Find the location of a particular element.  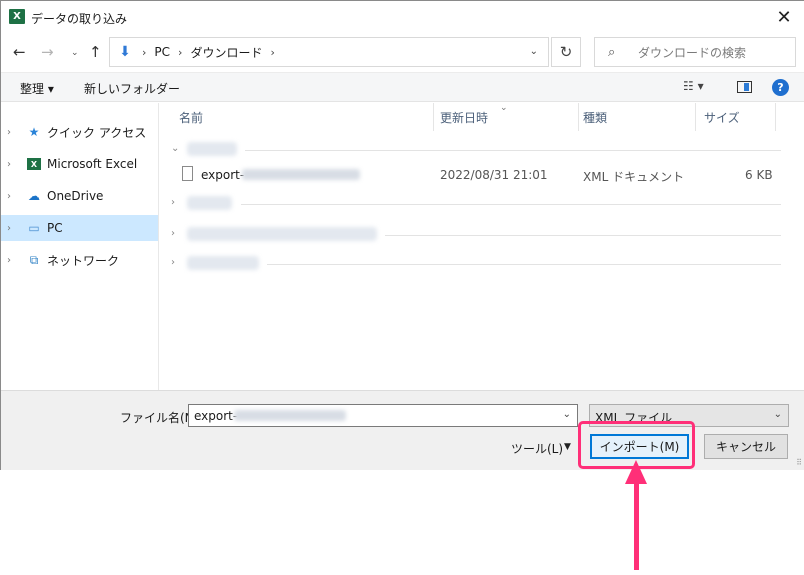

view-options-icon: ☷ ▾ is located at coordinates (693, 86).